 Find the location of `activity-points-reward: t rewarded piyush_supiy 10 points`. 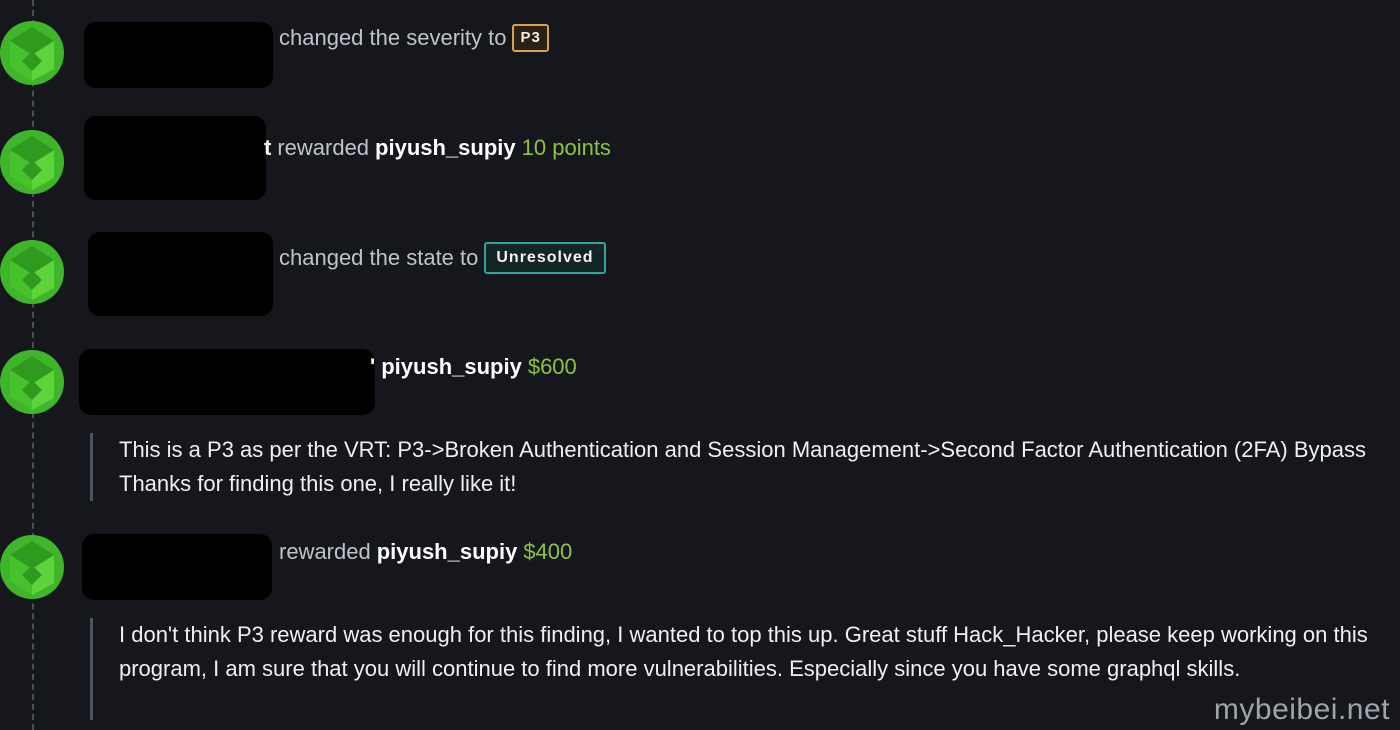

activity-points-reward: t rewarded piyush_supiy 10 points is located at coordinates (437, 148).